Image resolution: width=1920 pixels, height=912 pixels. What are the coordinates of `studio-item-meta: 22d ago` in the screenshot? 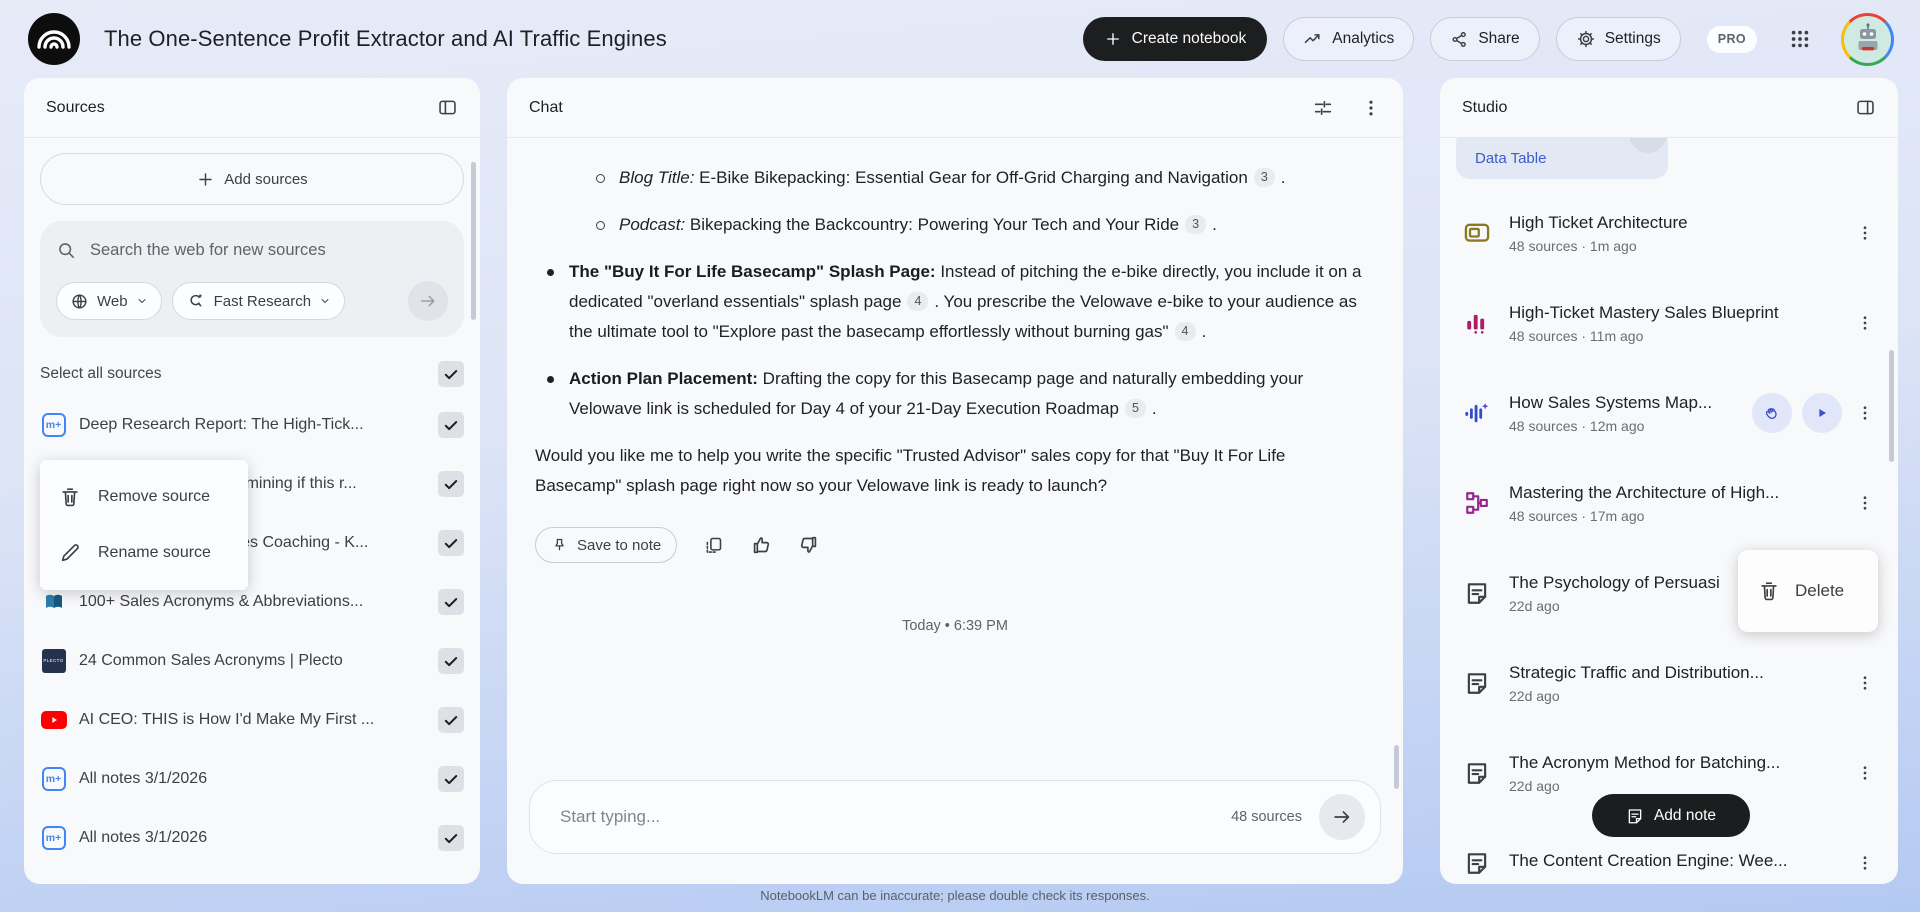 It's located at (1534, 695).